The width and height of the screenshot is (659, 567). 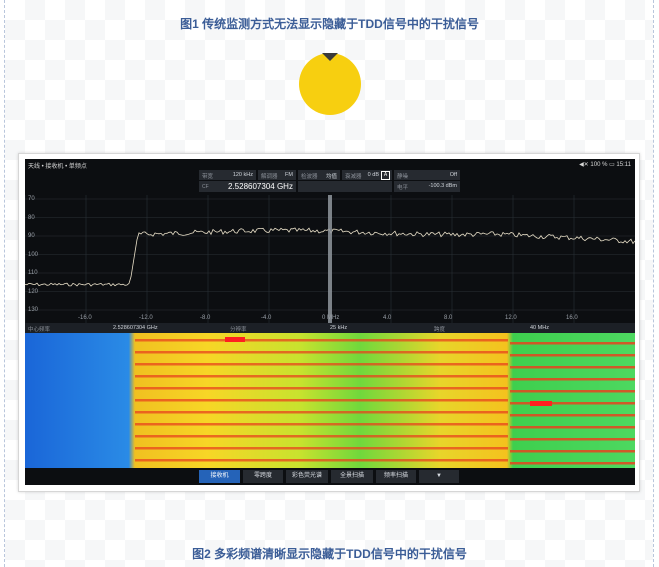 What do you see at coordinates (539, 328) in the screenshot?
I see `span-value: 40 MHz` at bounding box center [539, 328].